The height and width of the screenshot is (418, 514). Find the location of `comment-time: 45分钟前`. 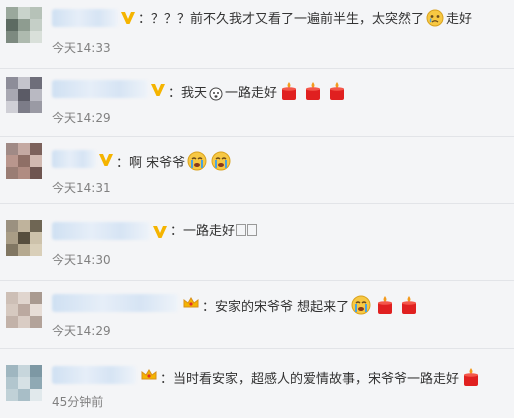

comment-time: 45分钟前 is located at coordinates (78, 402).